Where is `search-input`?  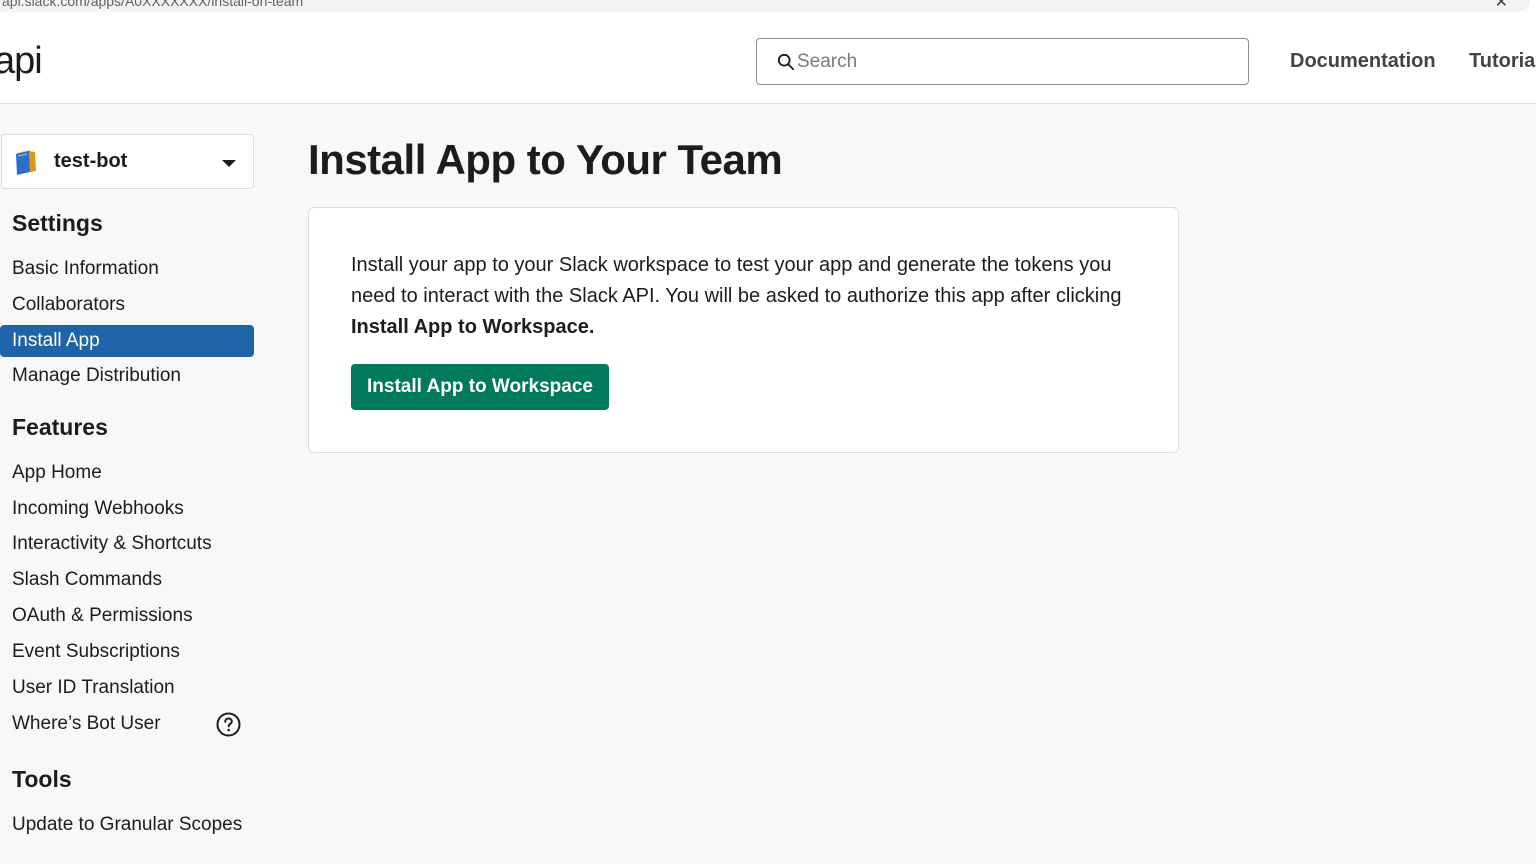
search-input is located at coordinates (1007, 61).